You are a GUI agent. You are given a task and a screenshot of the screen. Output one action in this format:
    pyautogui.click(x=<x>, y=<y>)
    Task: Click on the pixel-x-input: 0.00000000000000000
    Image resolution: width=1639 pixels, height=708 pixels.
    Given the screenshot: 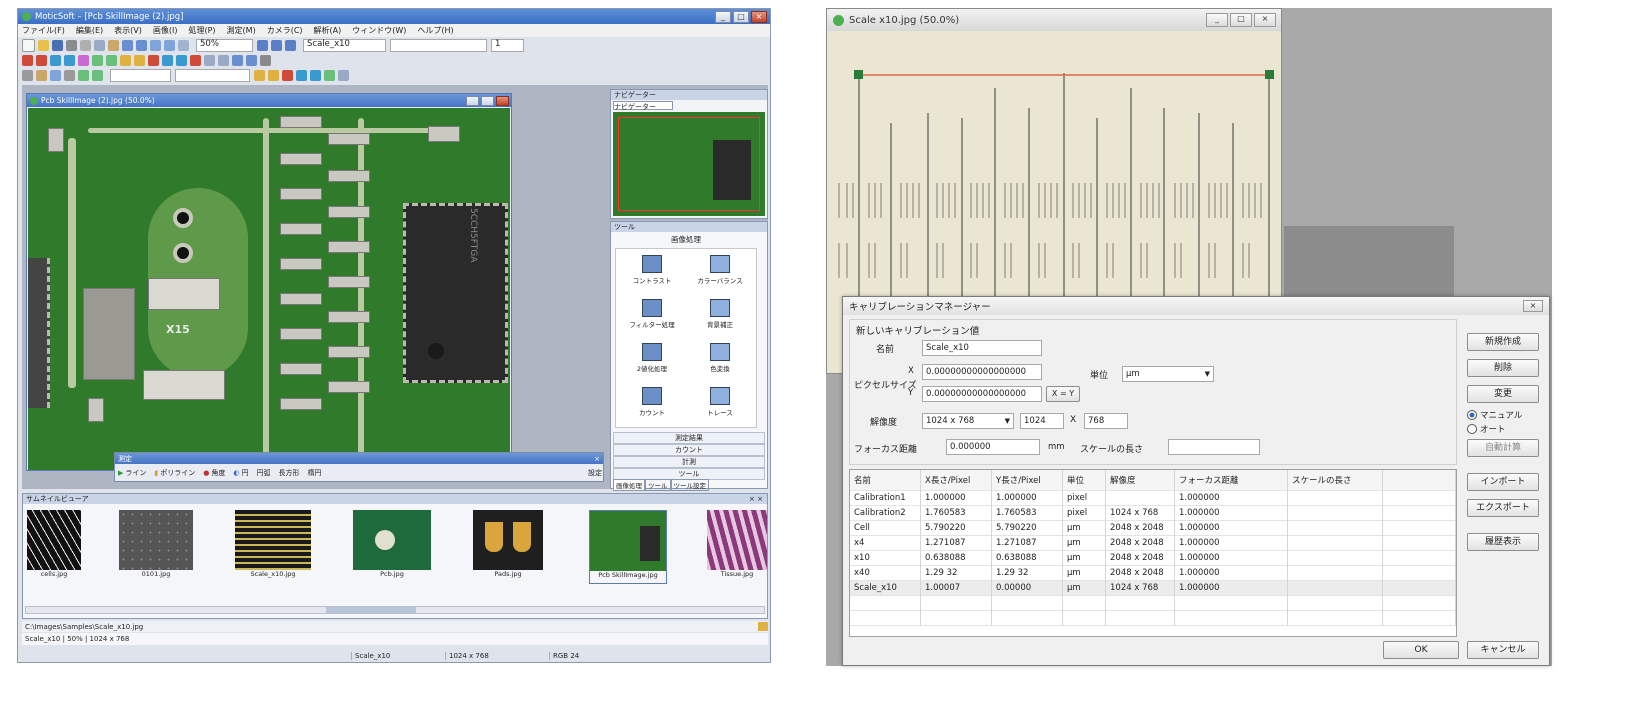 What is the action you would take?
    pyautogui.click(x=982, y=372)
    